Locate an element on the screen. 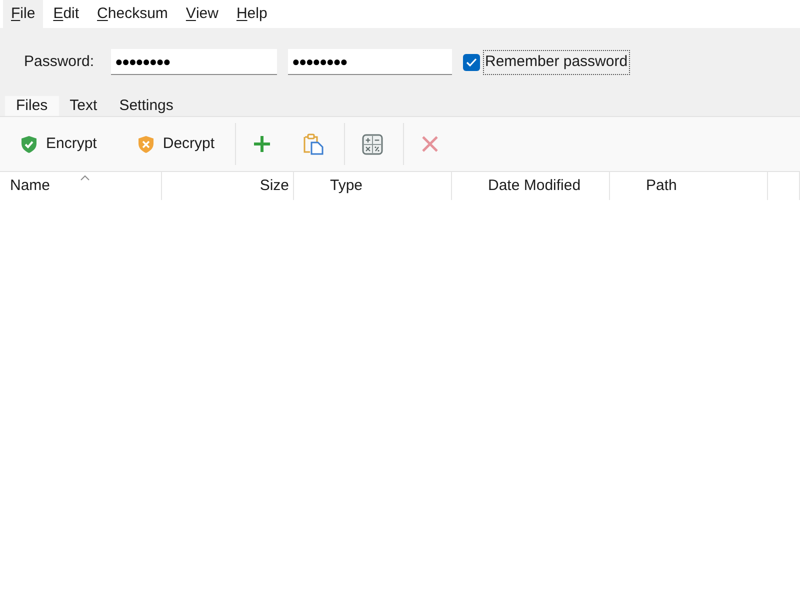  plus-icon is located at coordinates (261, 144).